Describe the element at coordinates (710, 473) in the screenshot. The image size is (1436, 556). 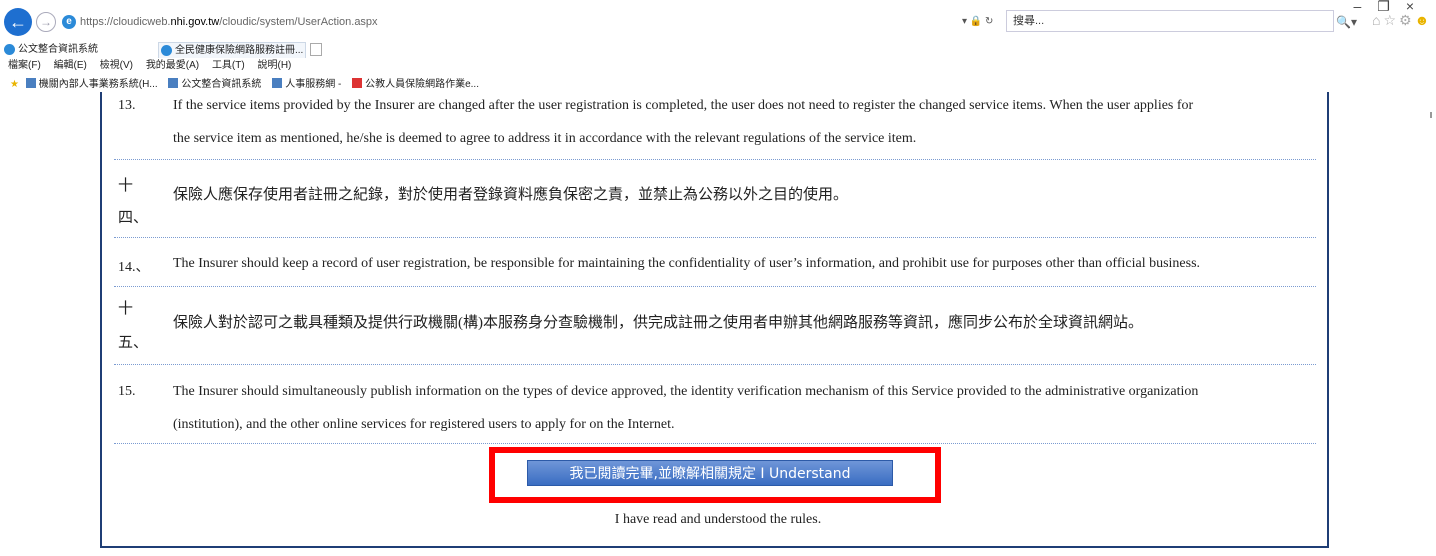
I see `i-understand-button: 我已閱讀完畢,並瞭解相關規定 I Understand` at that location.